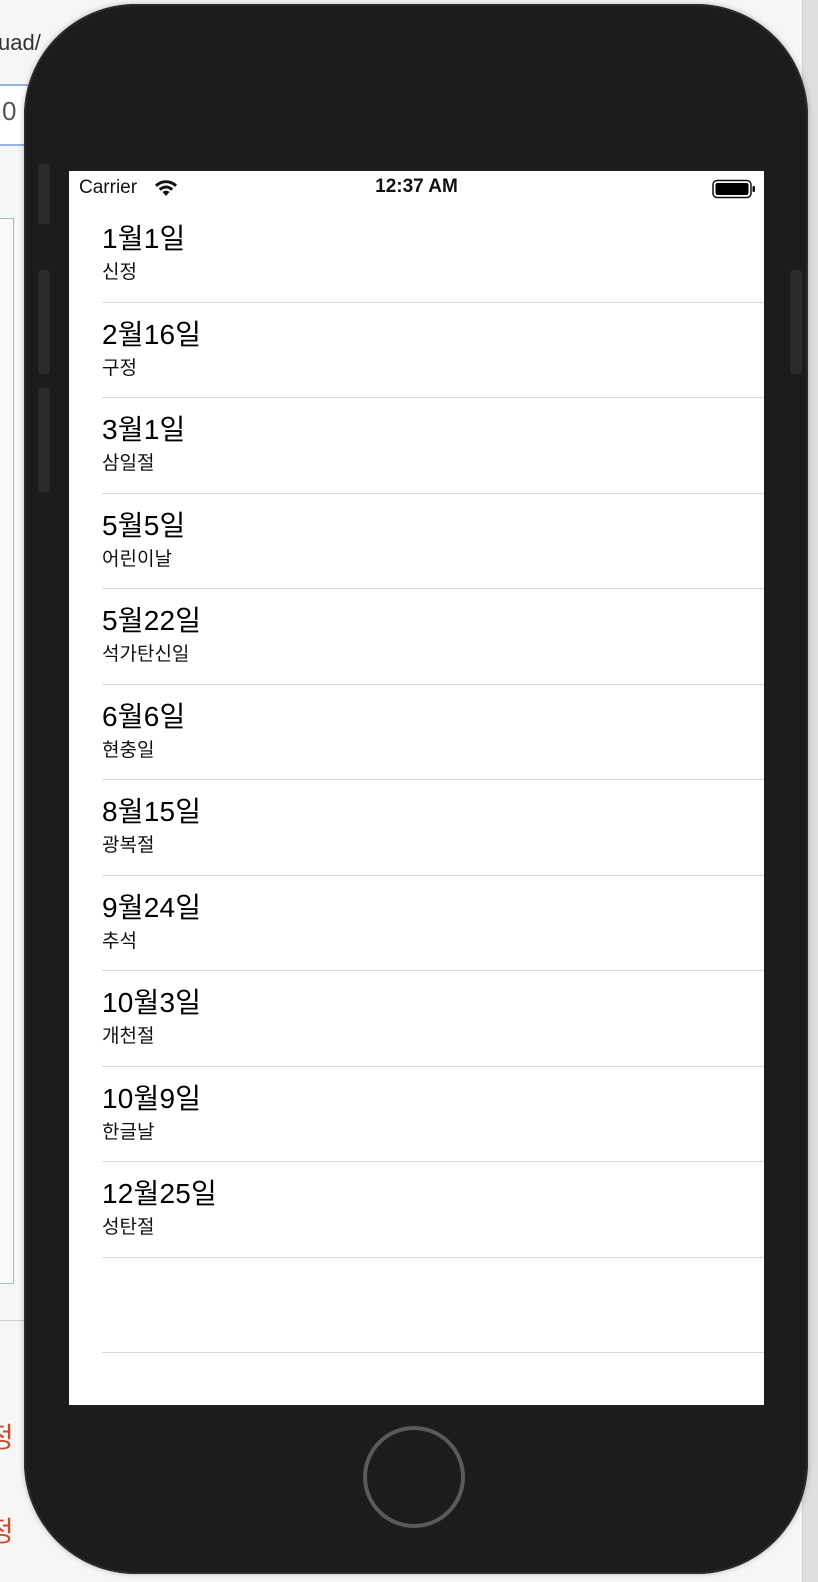 The height and width of the screenshot is (1582, 818). I want to click on holiday-name: 추석, so click(119, 941).